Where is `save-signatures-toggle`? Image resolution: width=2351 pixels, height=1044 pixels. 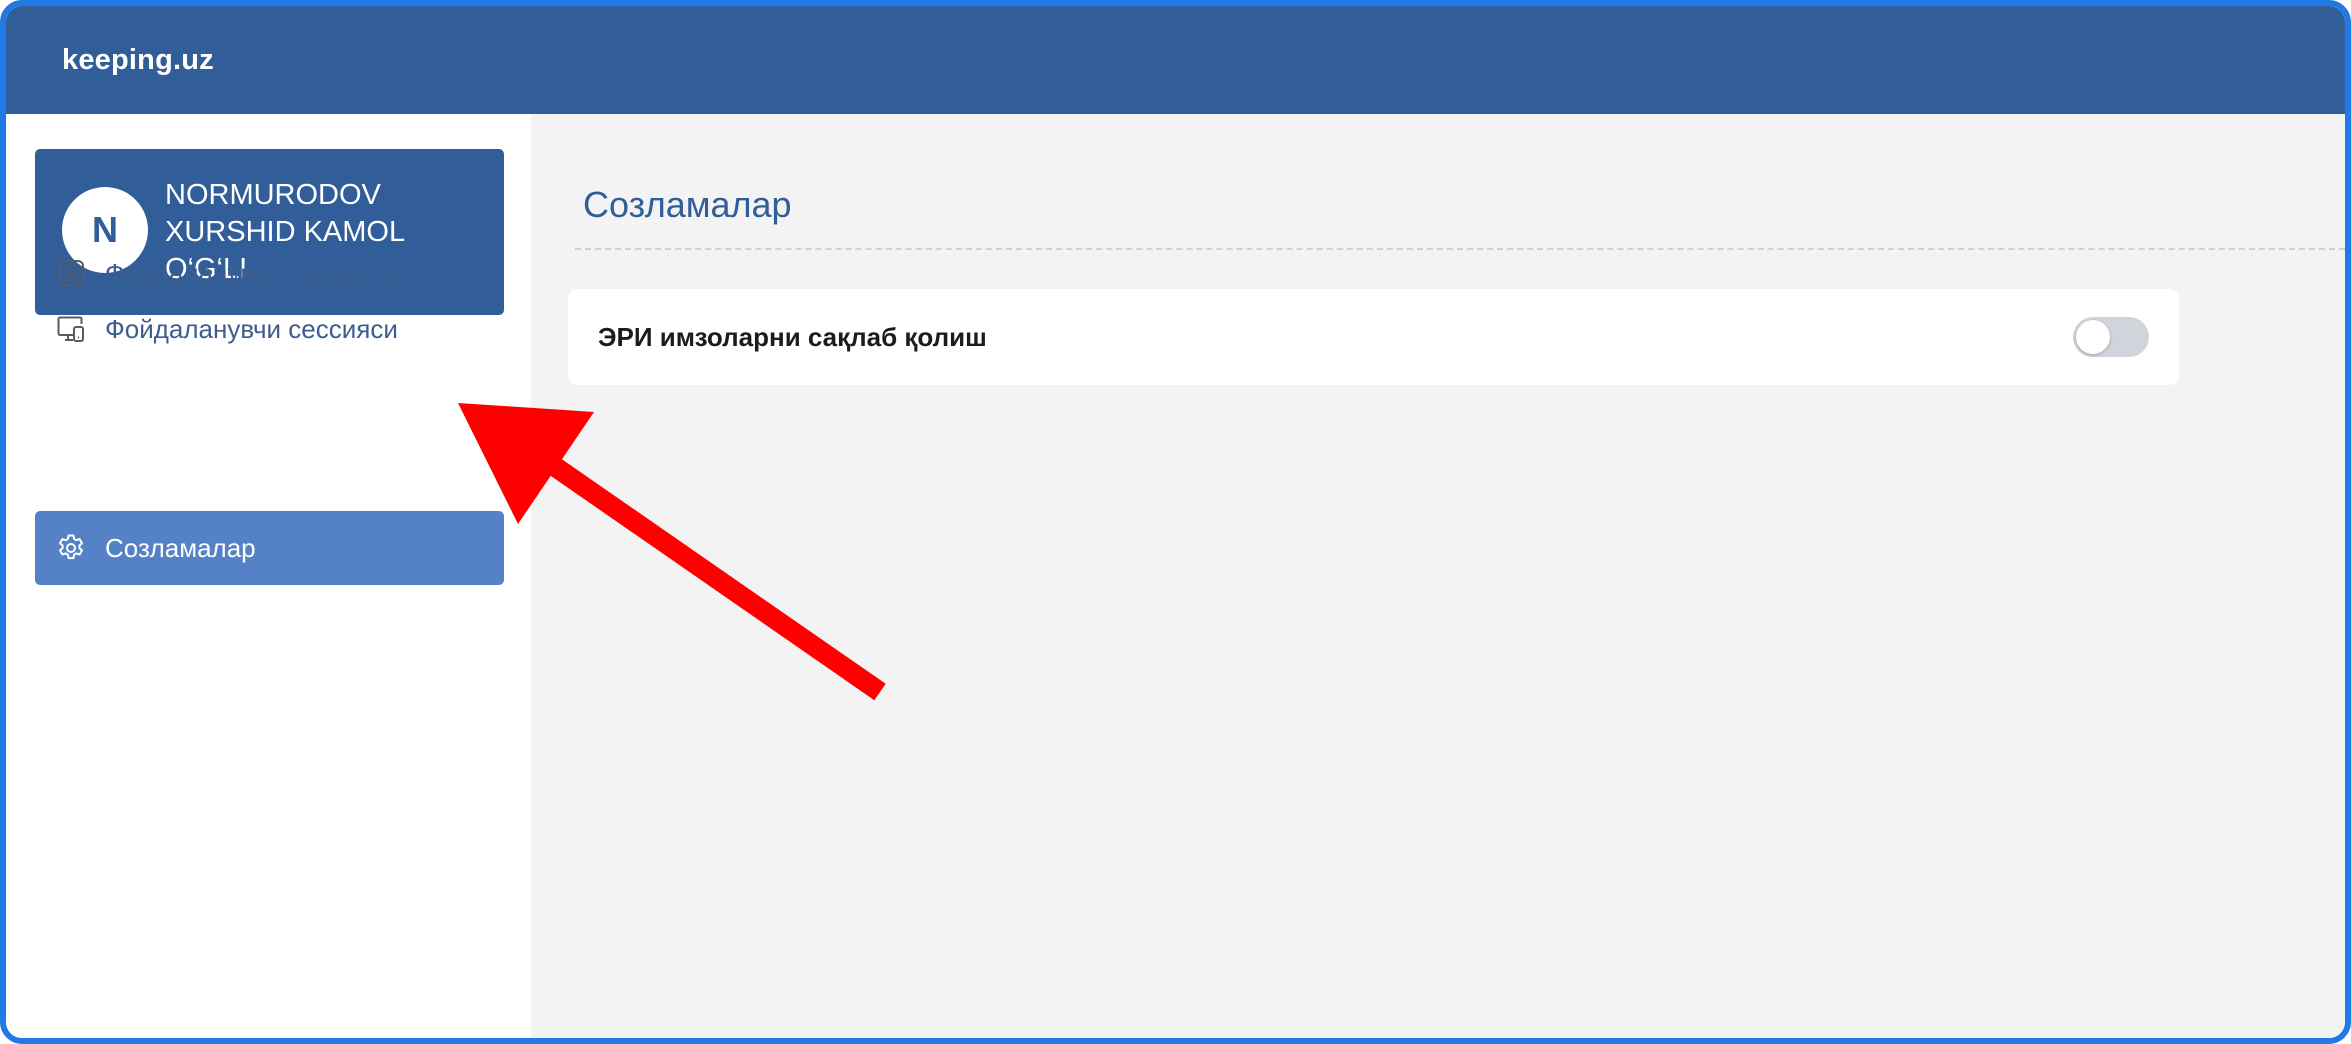 save-signatures-toggle is located at coordinates (2111, 337).